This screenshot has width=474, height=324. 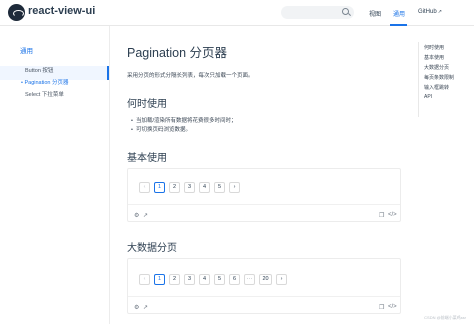 I want to click on pagination-big-data: ‹ 1 2 3 4 5 6 ··· 20 ›, so click(x=213, y=279).